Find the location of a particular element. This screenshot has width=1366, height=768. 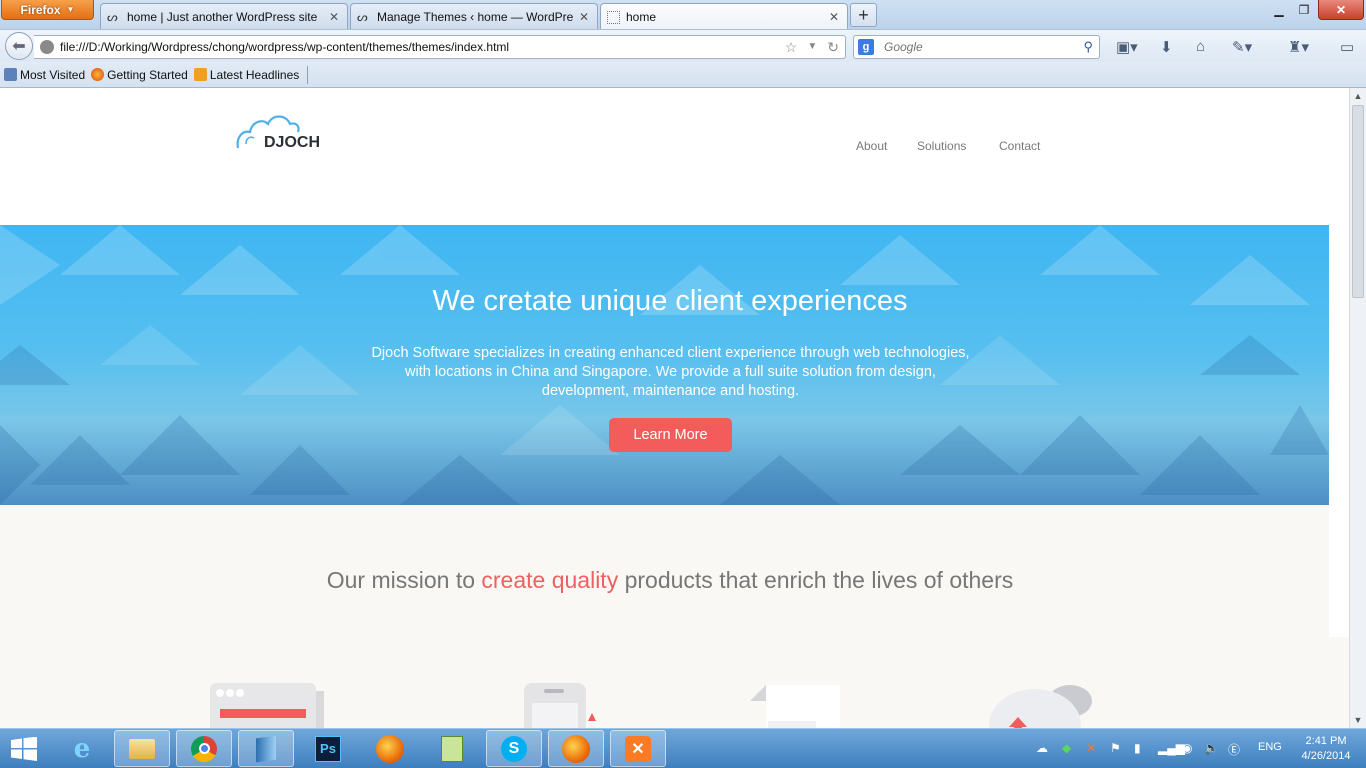

onedrive-icon: ☁ is located at coordinates (1042, 748).